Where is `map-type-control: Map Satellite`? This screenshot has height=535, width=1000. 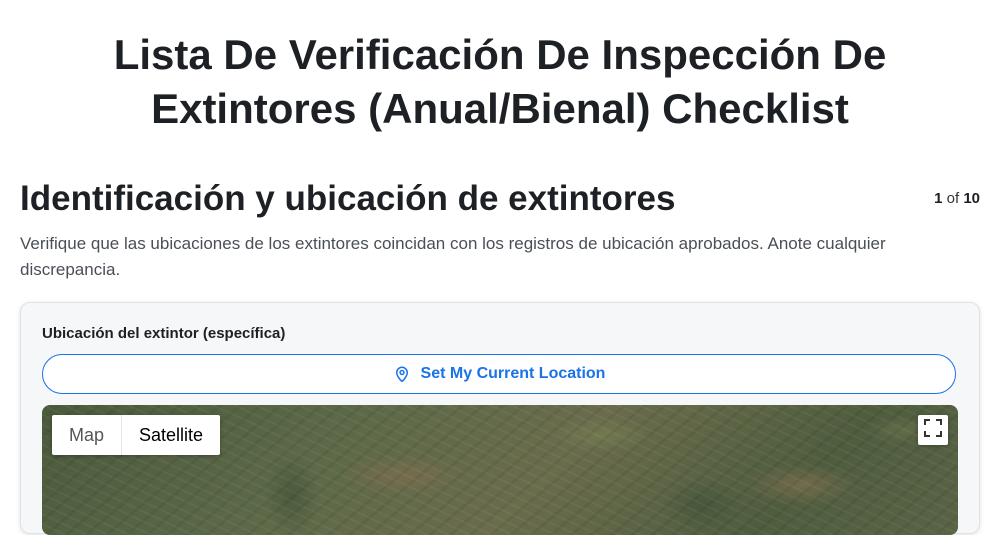
map-type-control: Map Satellite is located at coordinates (136, 435).